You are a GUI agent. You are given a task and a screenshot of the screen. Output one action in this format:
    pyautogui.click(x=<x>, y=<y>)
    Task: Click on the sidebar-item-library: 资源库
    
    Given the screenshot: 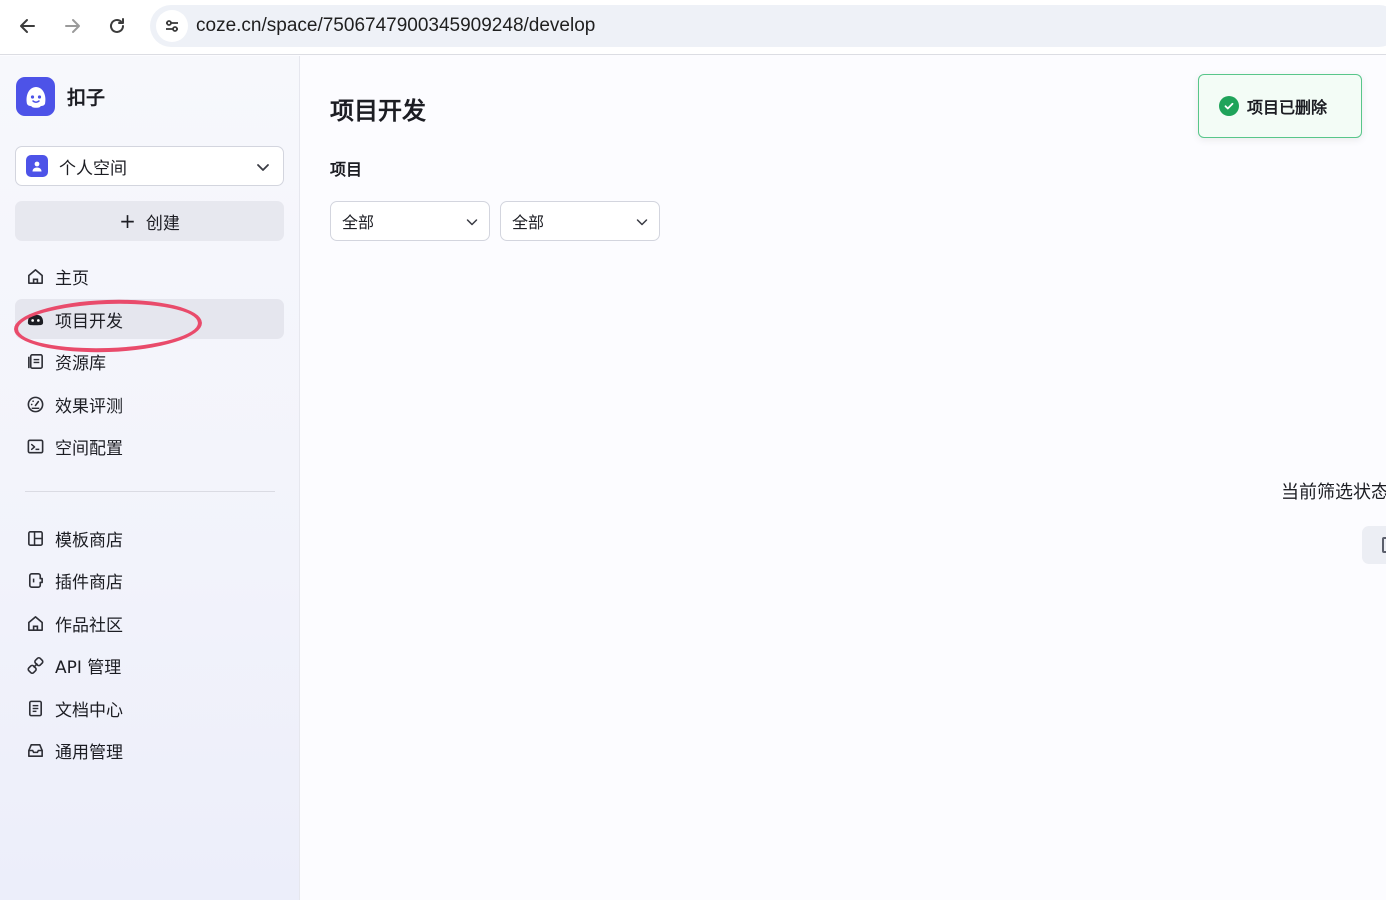 What is the action you would take?
    pyautogui.click(x=149, y=361)
    